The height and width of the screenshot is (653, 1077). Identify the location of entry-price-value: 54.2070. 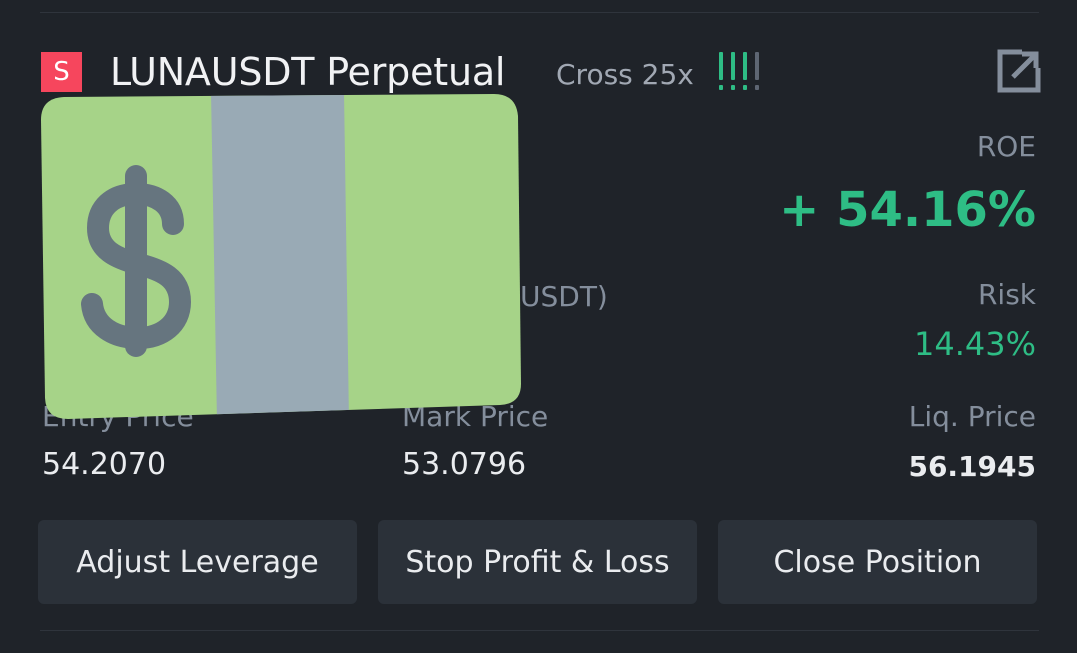
(104, 464).